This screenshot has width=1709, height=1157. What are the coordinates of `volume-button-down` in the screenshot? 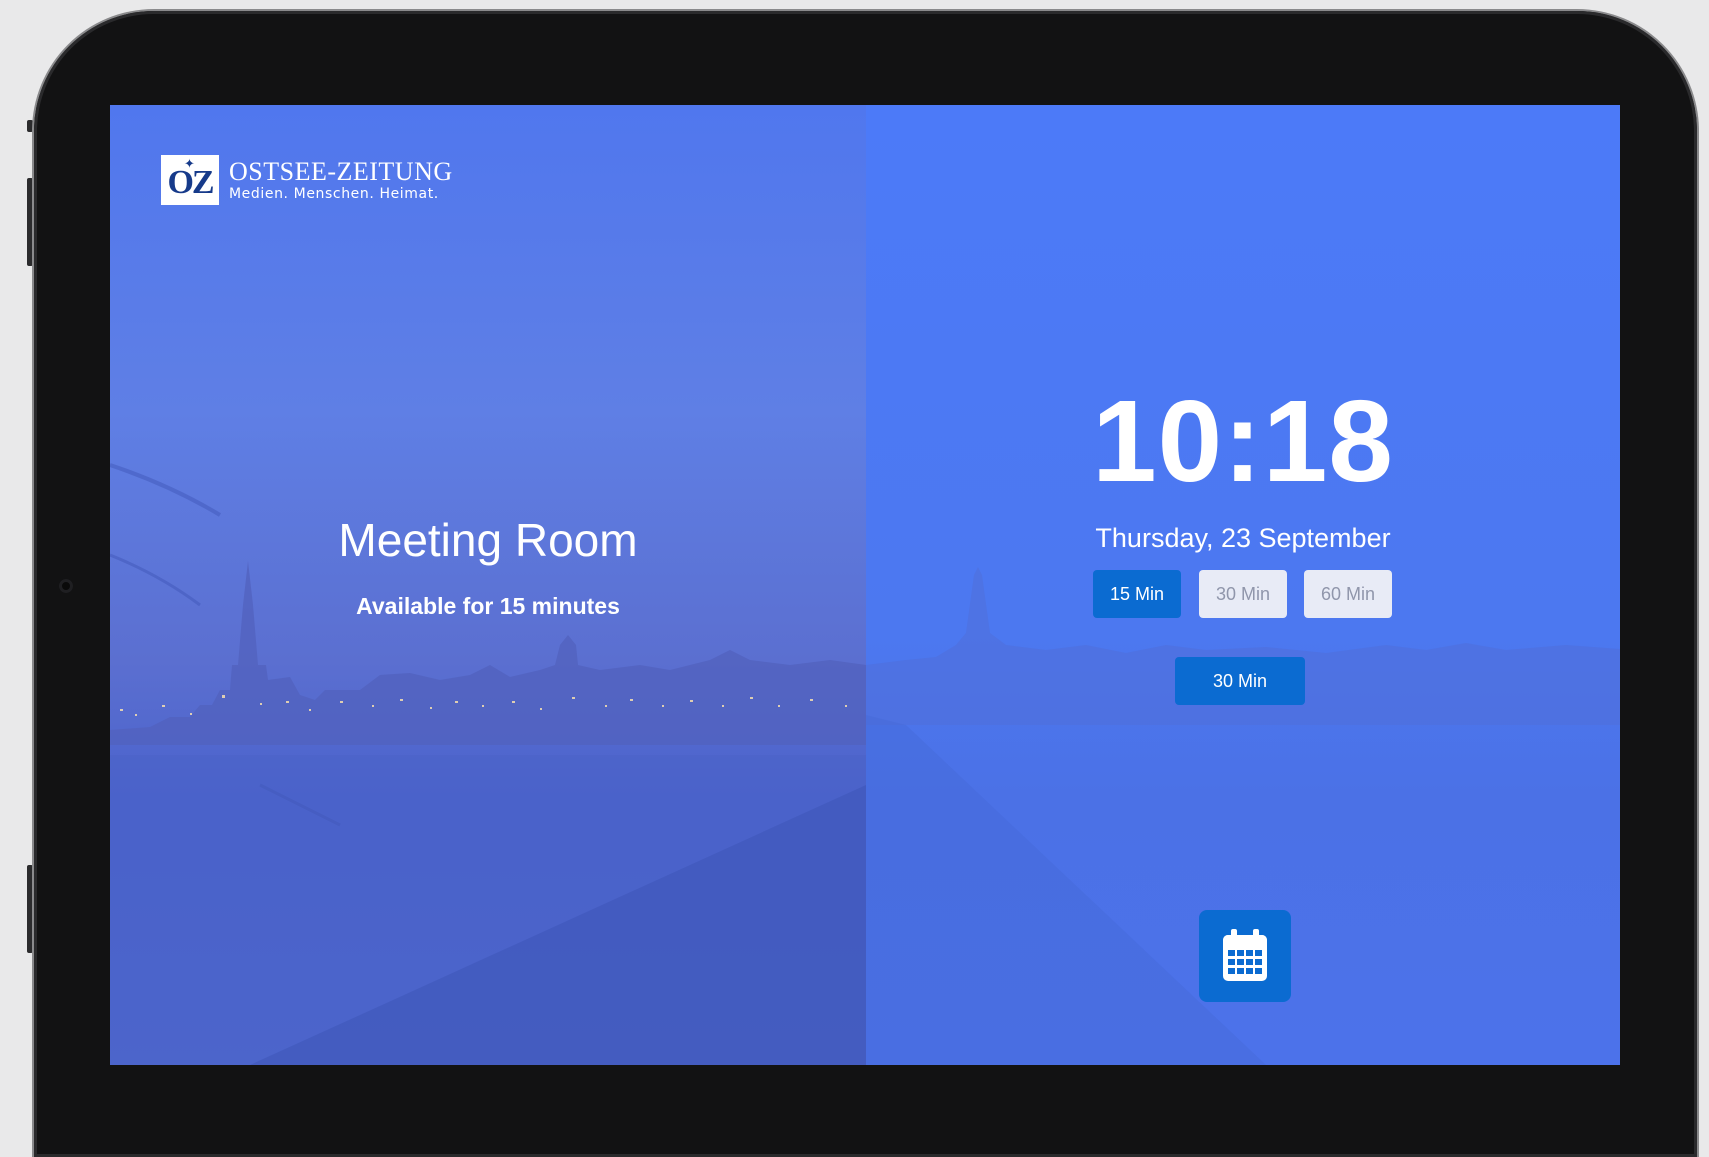 It's located at (30, 909).